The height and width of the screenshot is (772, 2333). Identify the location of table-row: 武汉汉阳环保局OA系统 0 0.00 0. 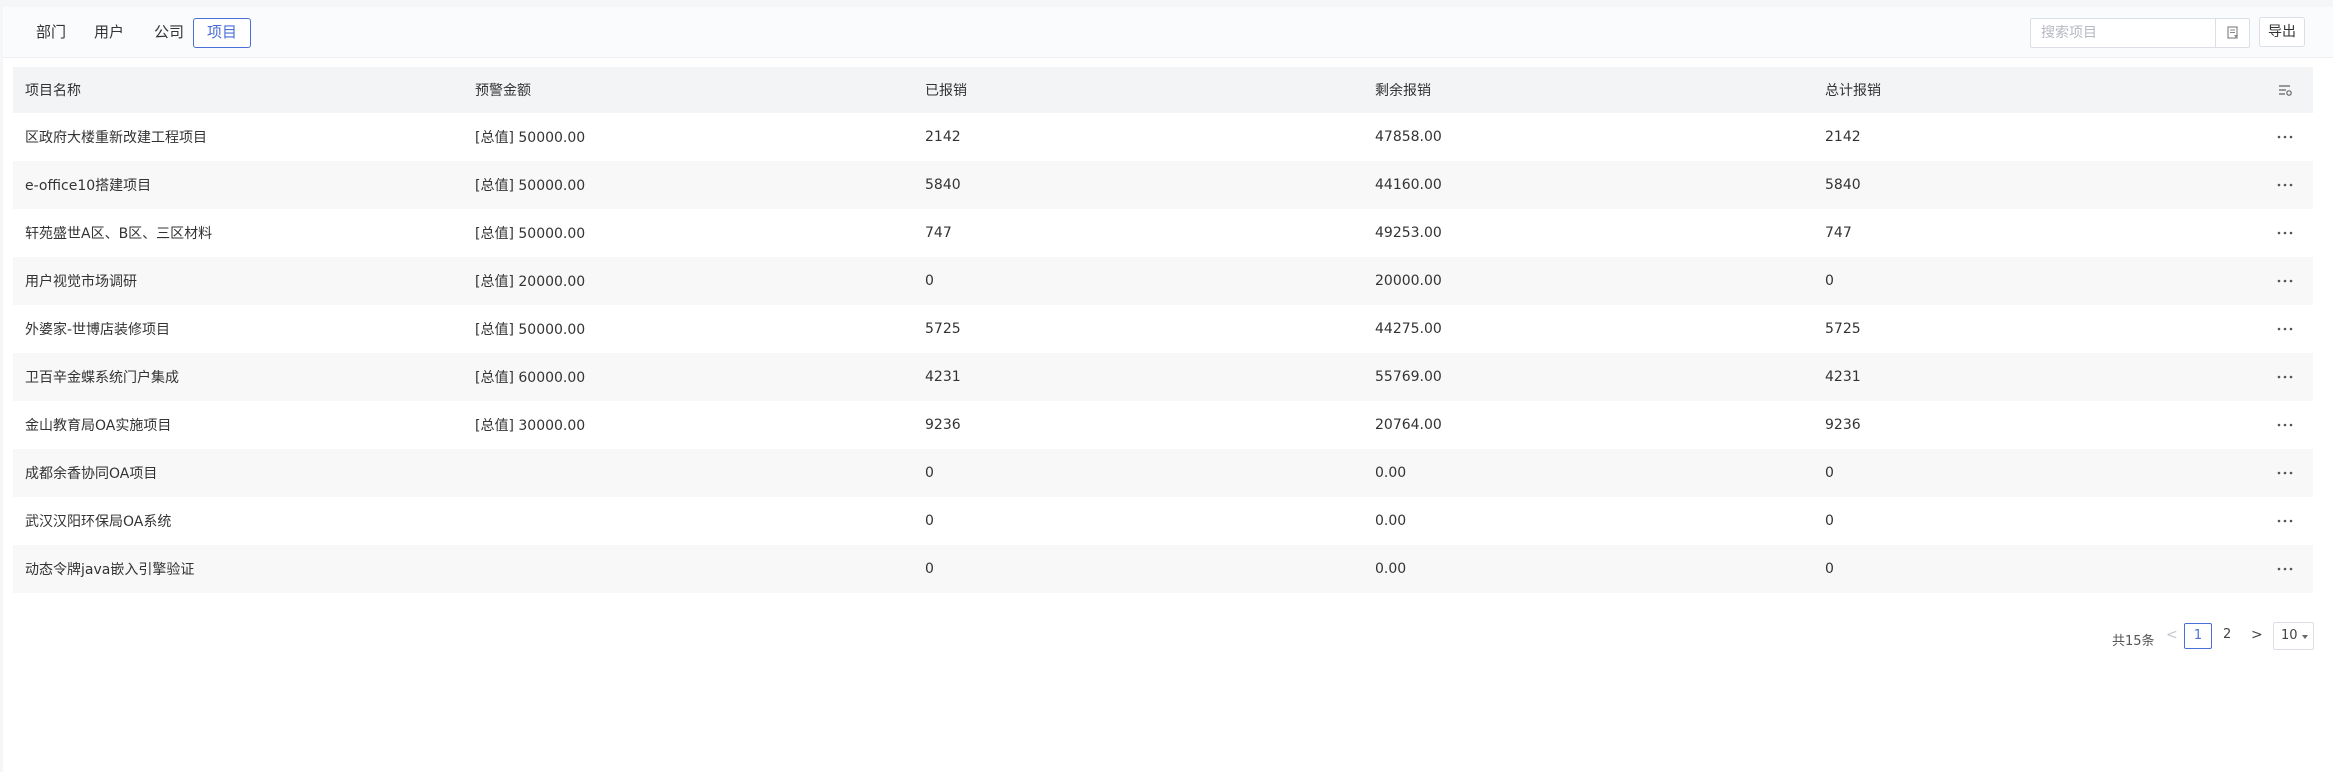
(1163, 521).